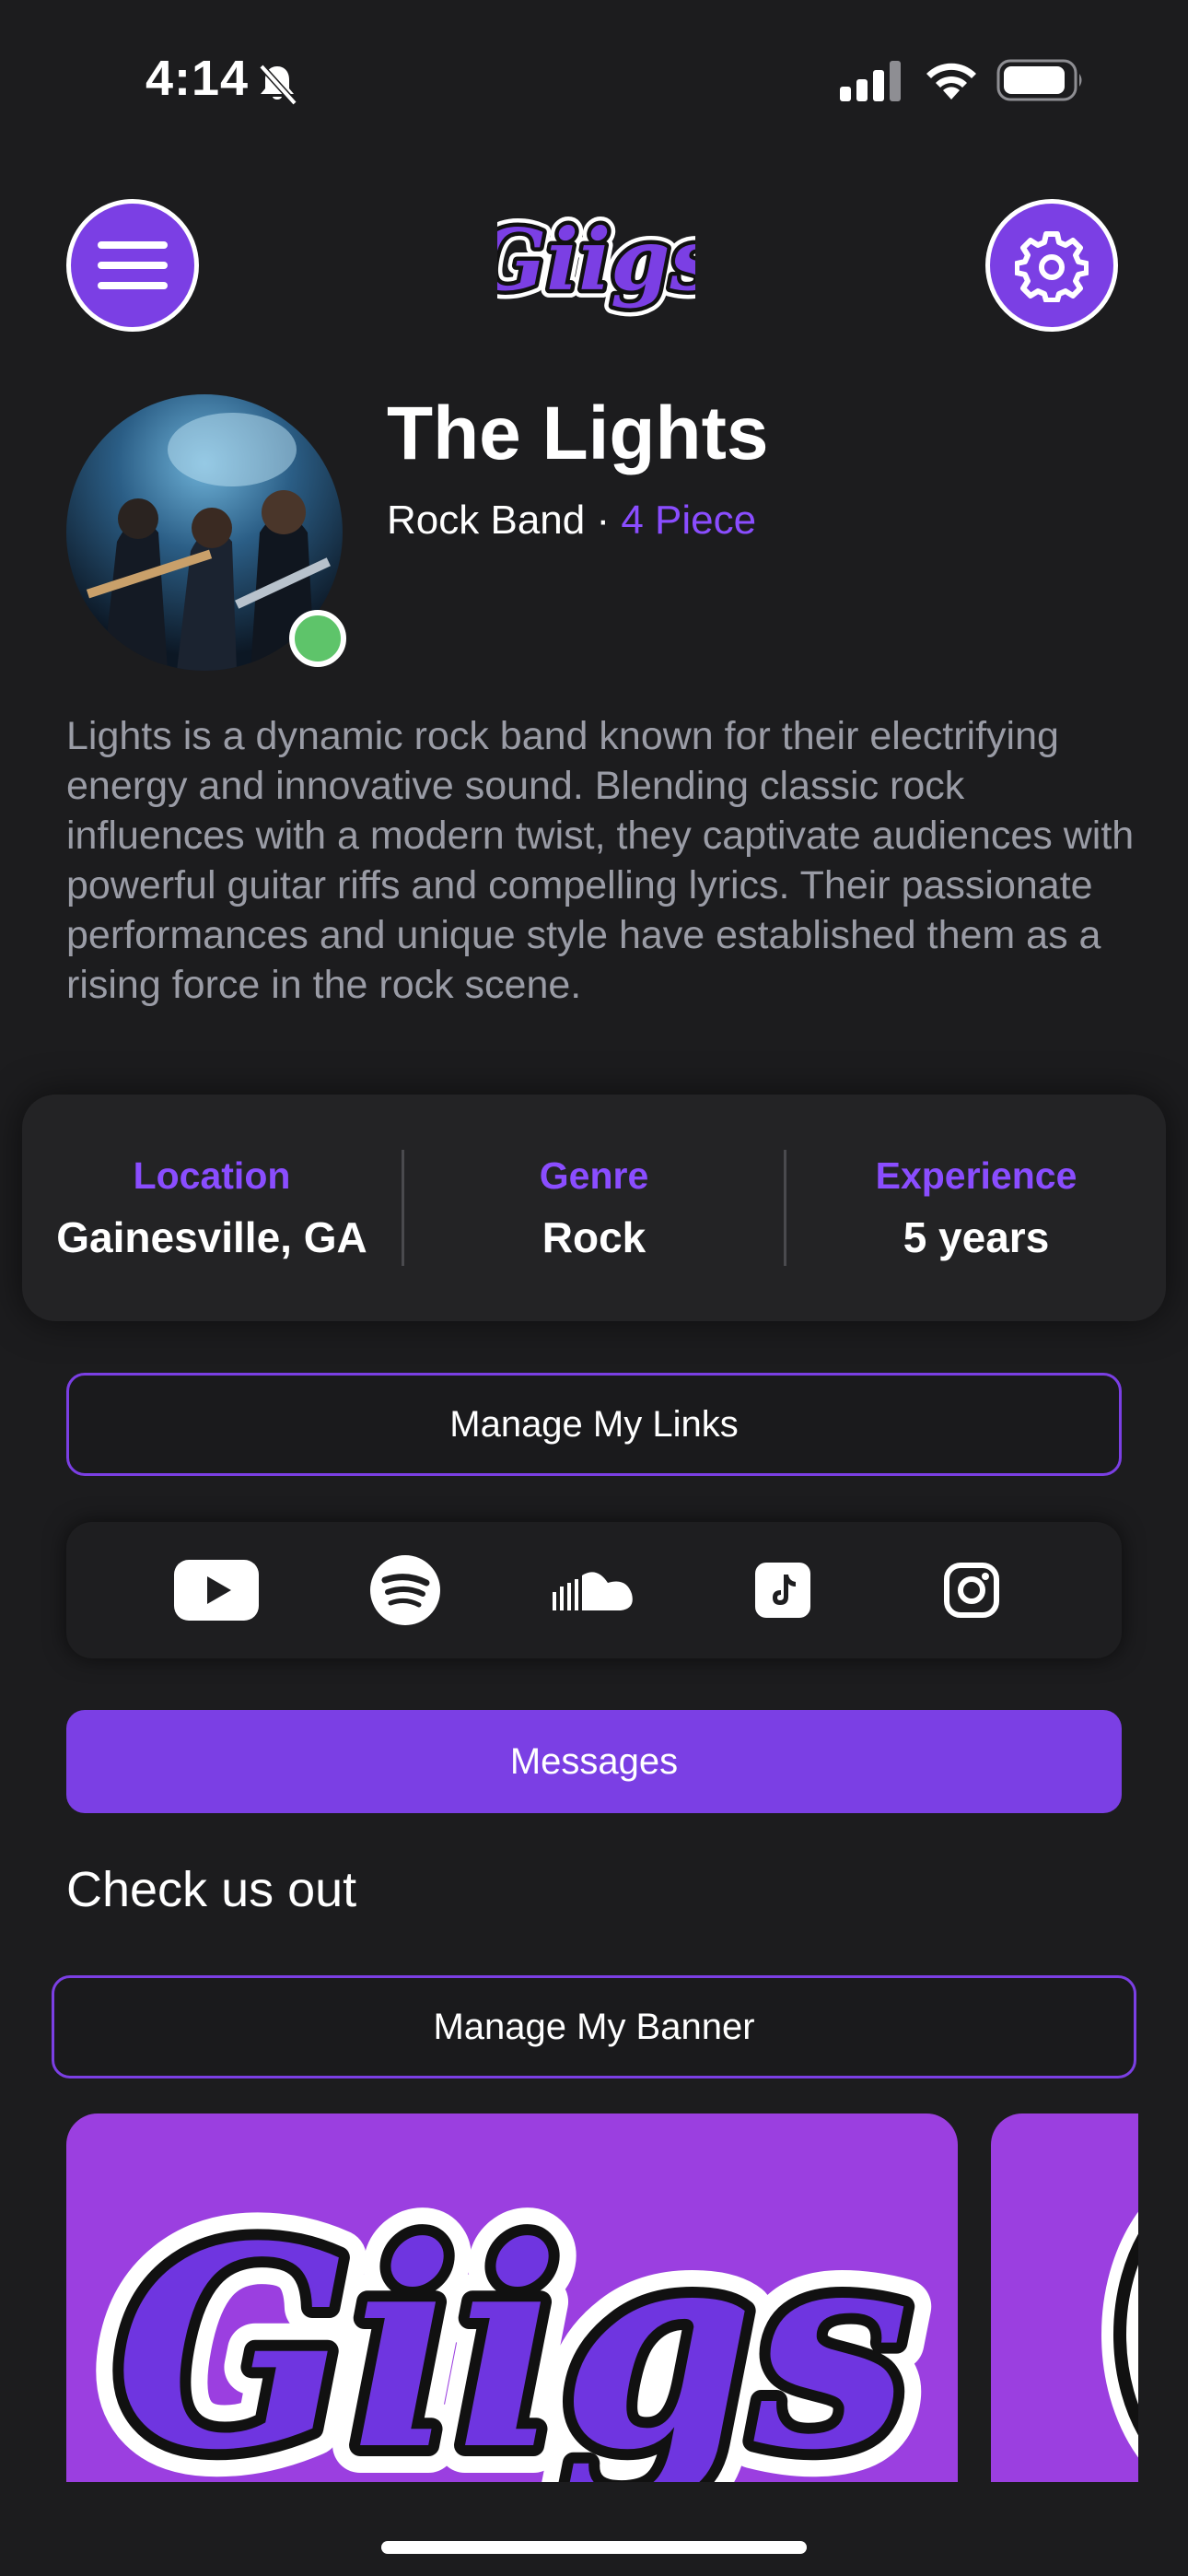 The image size is (1188, 2576). I want to click on stat-label: Location, so click(212, 1175).